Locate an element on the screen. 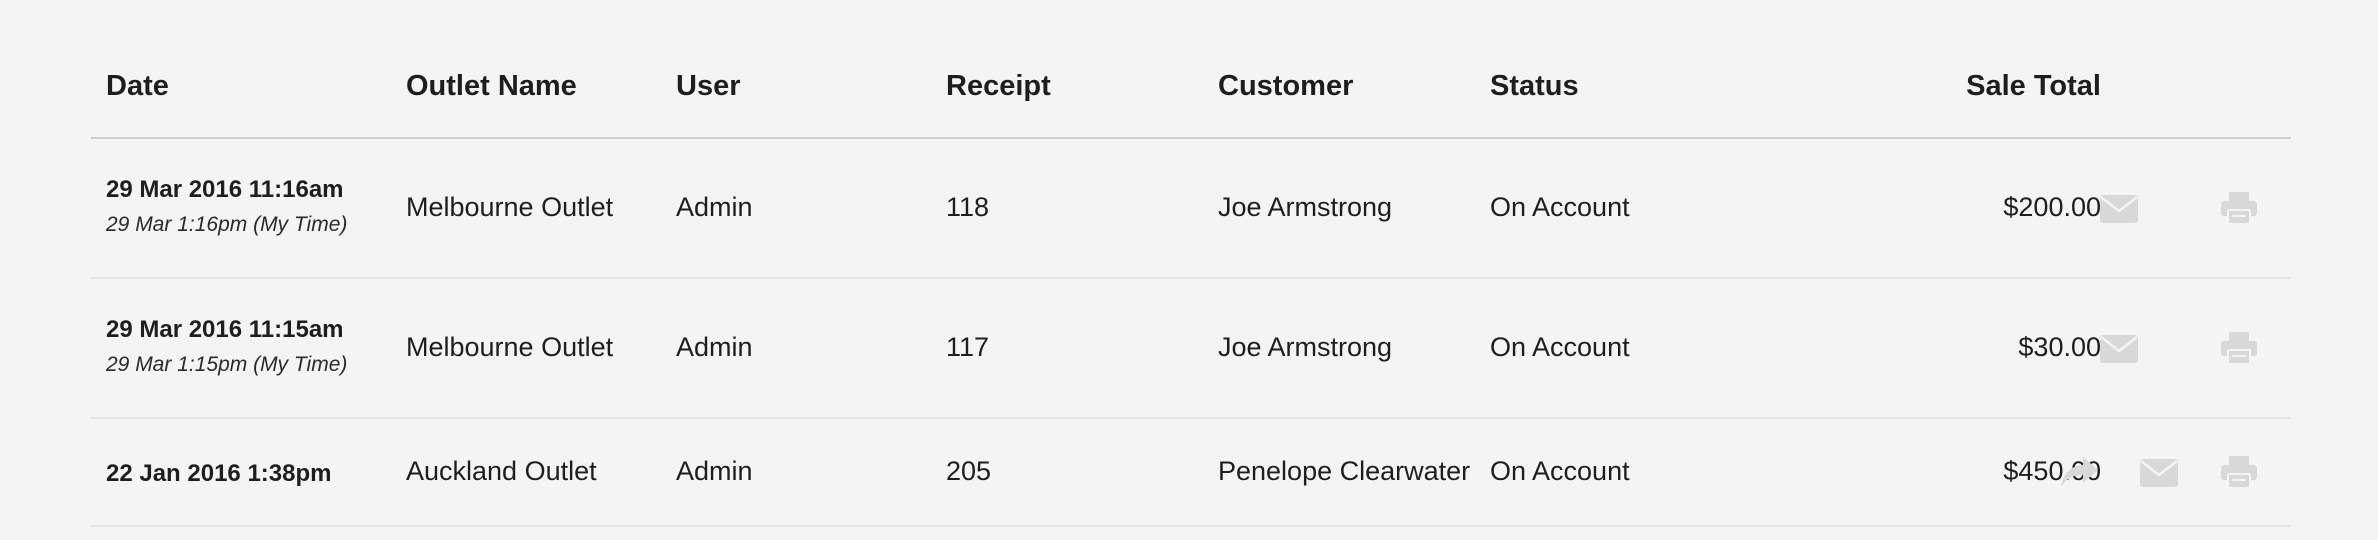 Image resolution: width=2378 pixels, height=540 pixels. date-cell: 22 Jan 2016 1:38pm is located at coordinates (218, 472).